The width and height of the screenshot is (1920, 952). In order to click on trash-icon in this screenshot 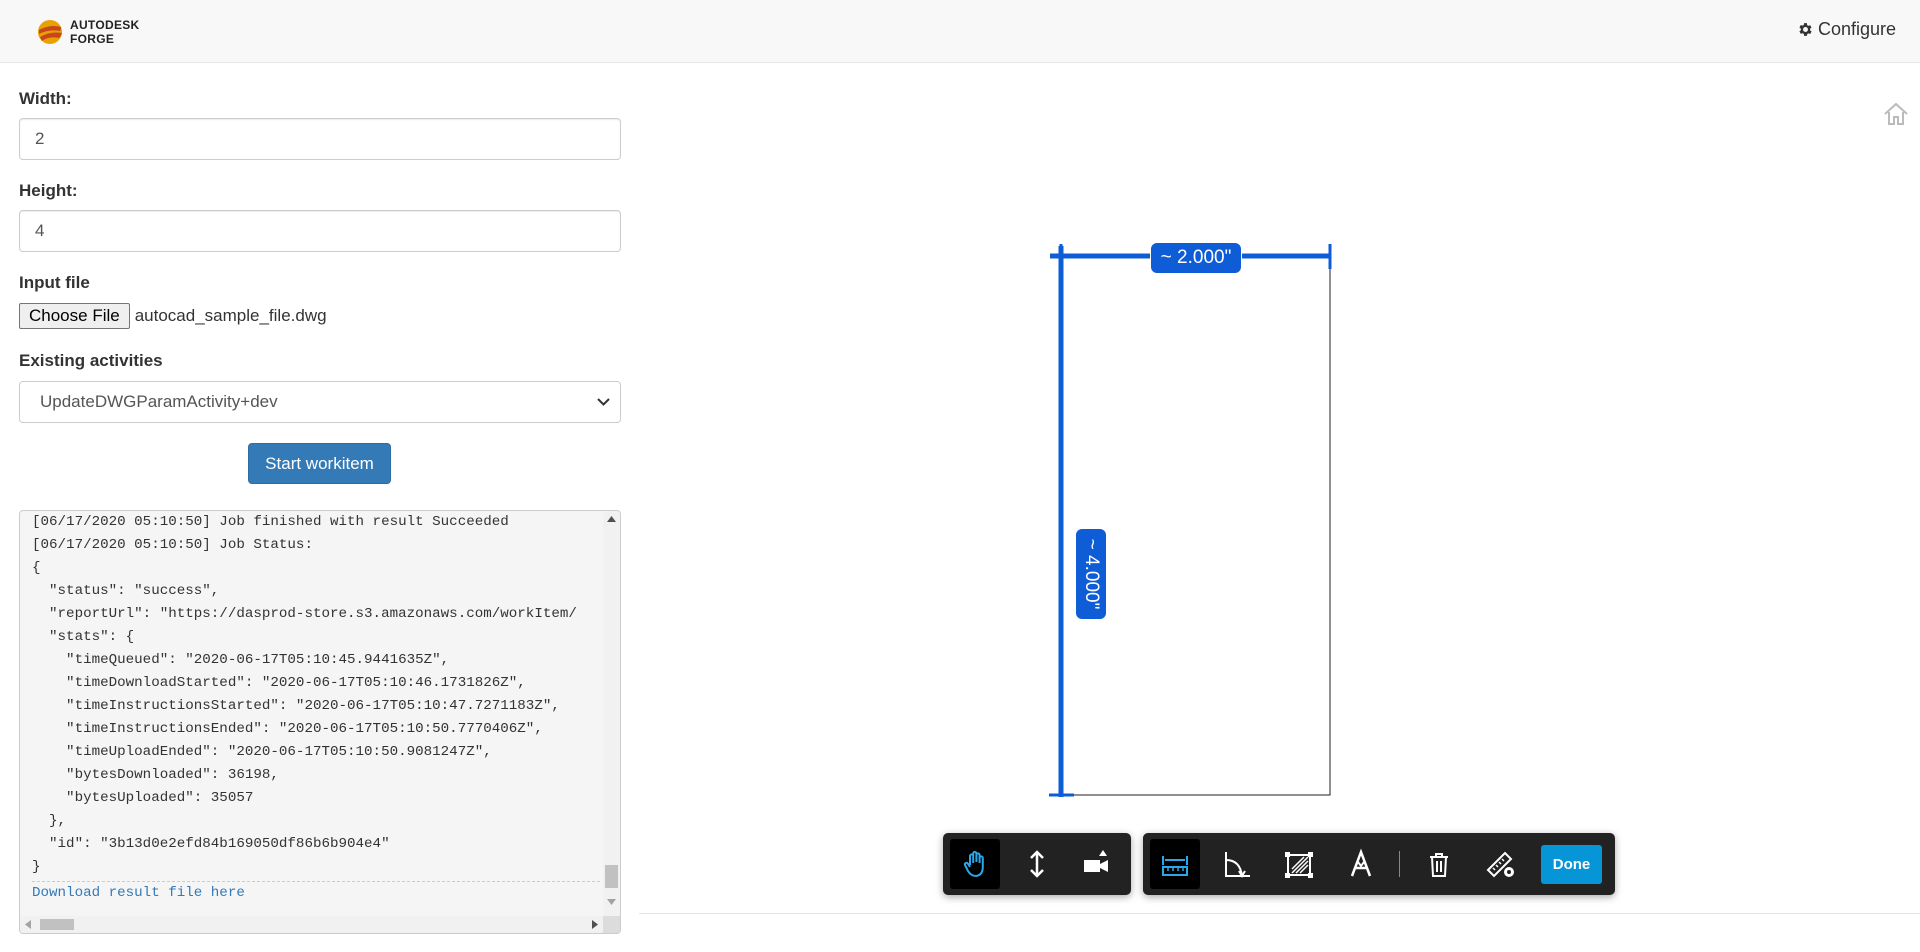, I will do `click(1439, 865)`.